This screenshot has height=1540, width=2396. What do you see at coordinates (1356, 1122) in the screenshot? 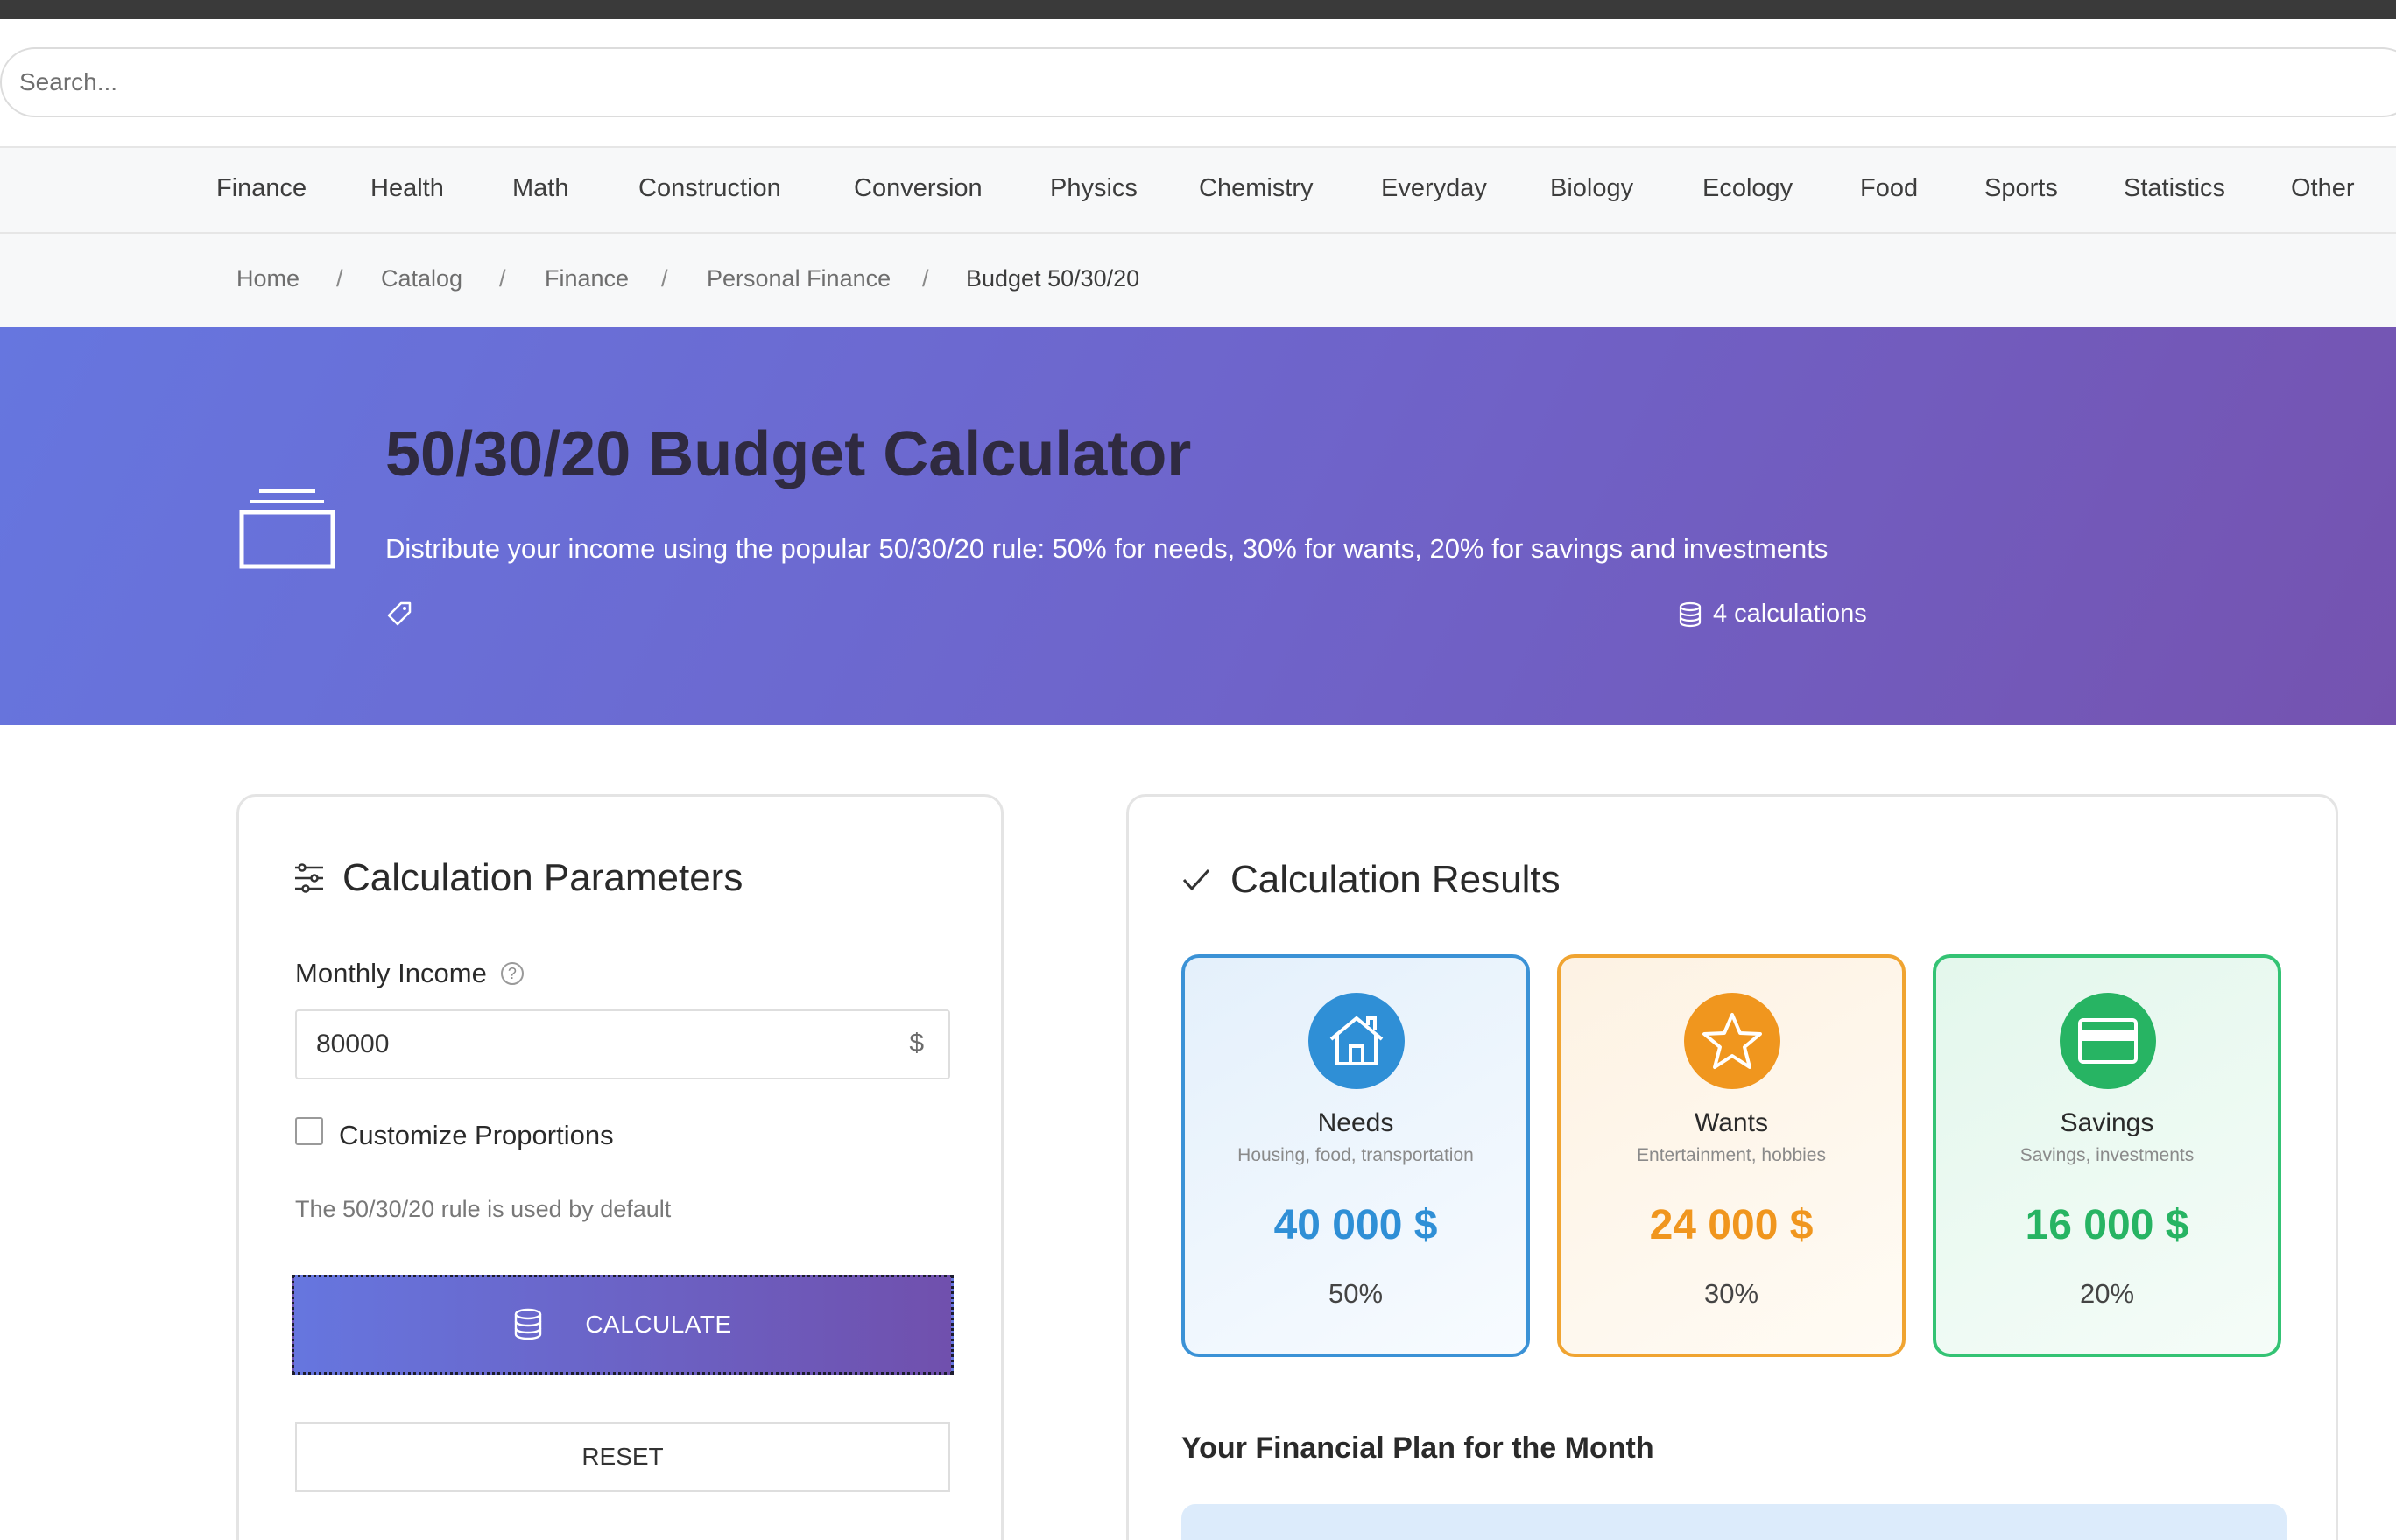
I see `needs-name: Needs` at bounding box center [1356, 1122].